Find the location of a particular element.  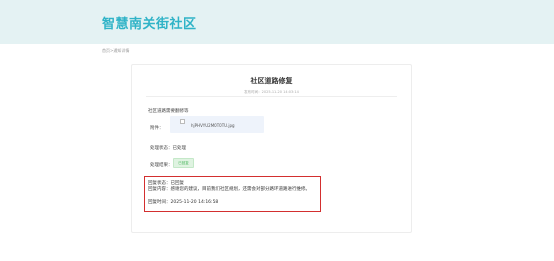

breadcrumb: 首页>通知详情 is located at coordinates (115, 51).